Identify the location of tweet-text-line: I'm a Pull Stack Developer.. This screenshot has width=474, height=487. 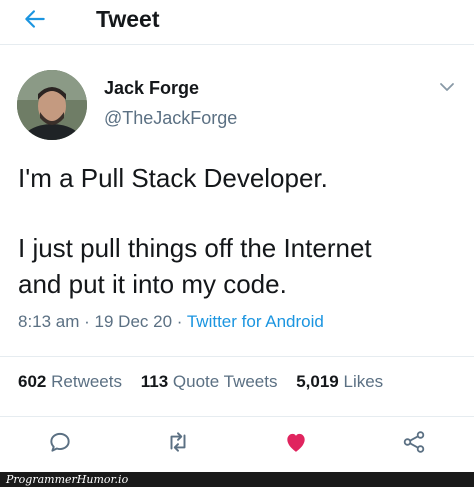
(173, 178).